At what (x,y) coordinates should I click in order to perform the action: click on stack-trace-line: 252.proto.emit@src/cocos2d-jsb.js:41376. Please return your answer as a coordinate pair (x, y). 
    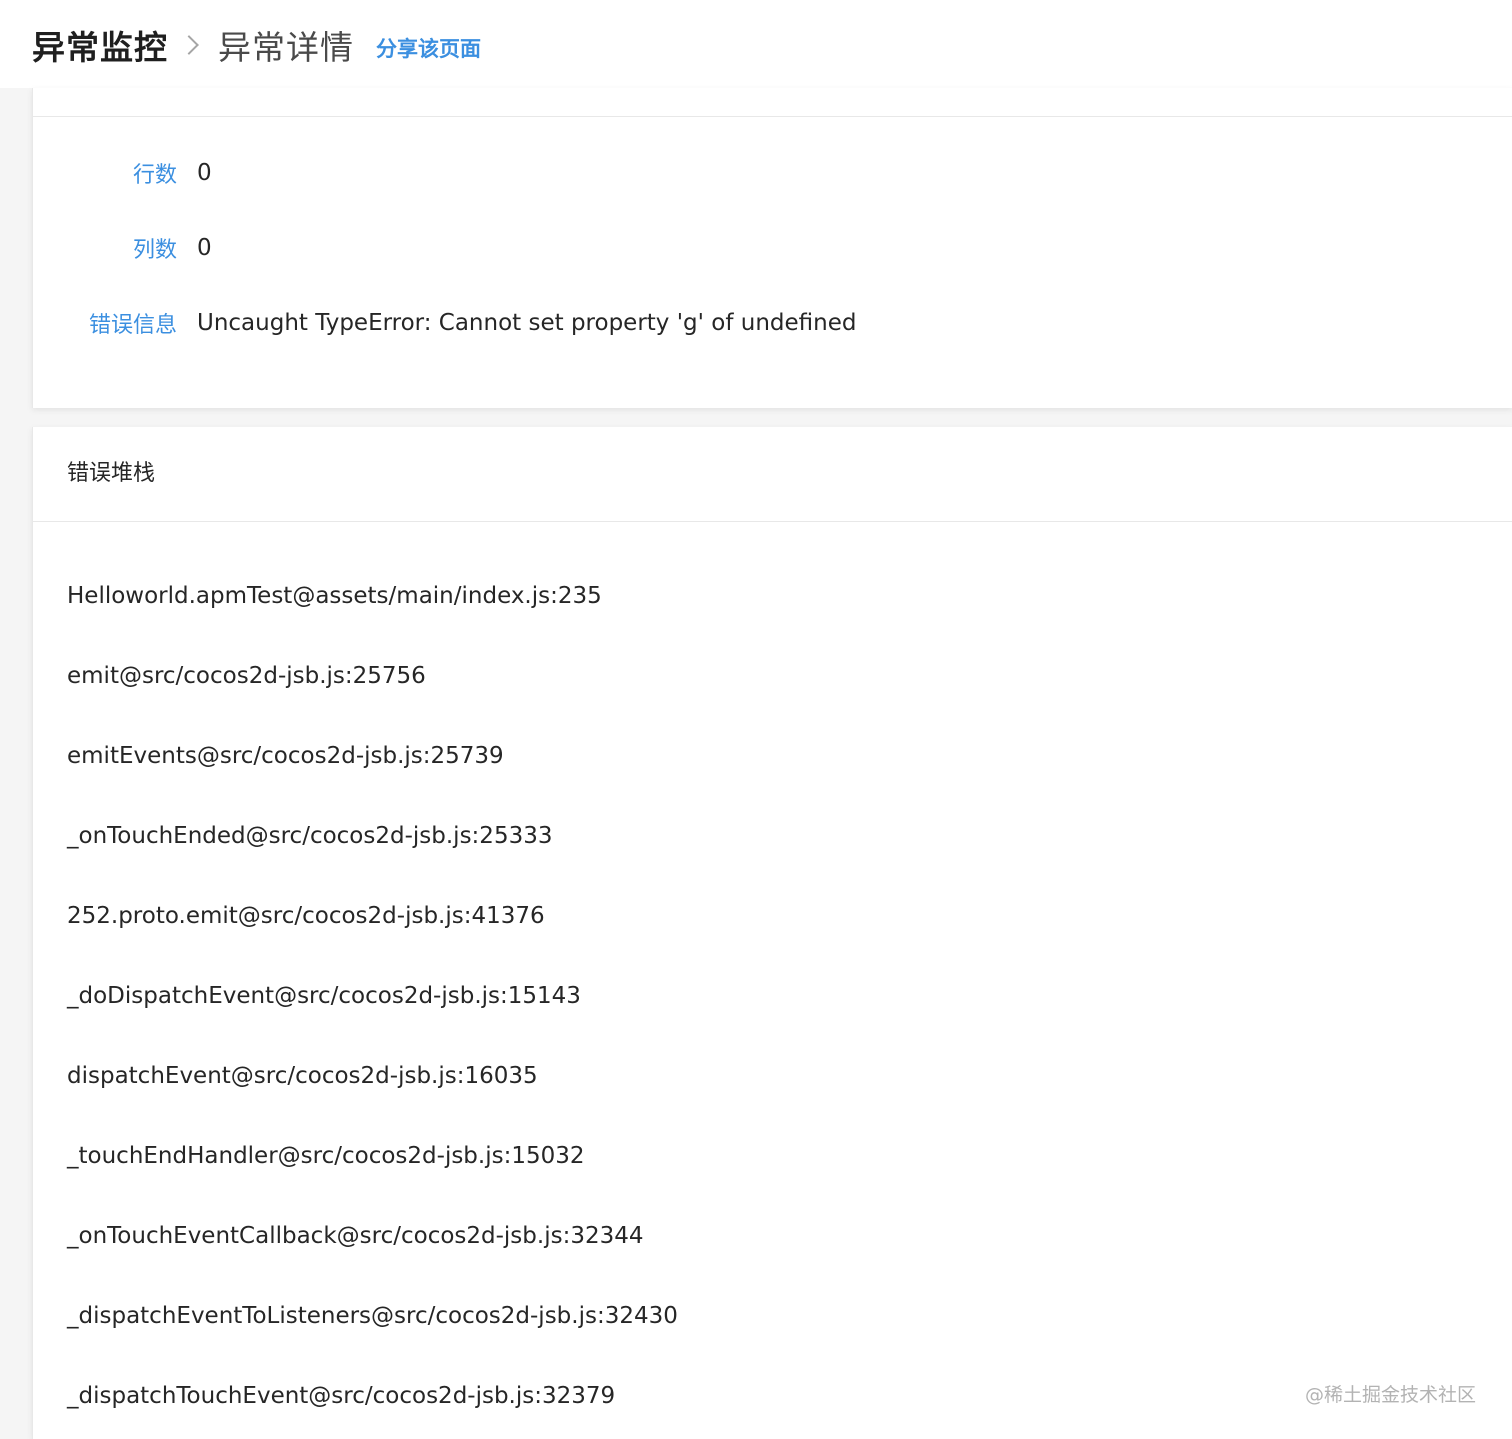
    Looking at the image, I should click on (306, 916).